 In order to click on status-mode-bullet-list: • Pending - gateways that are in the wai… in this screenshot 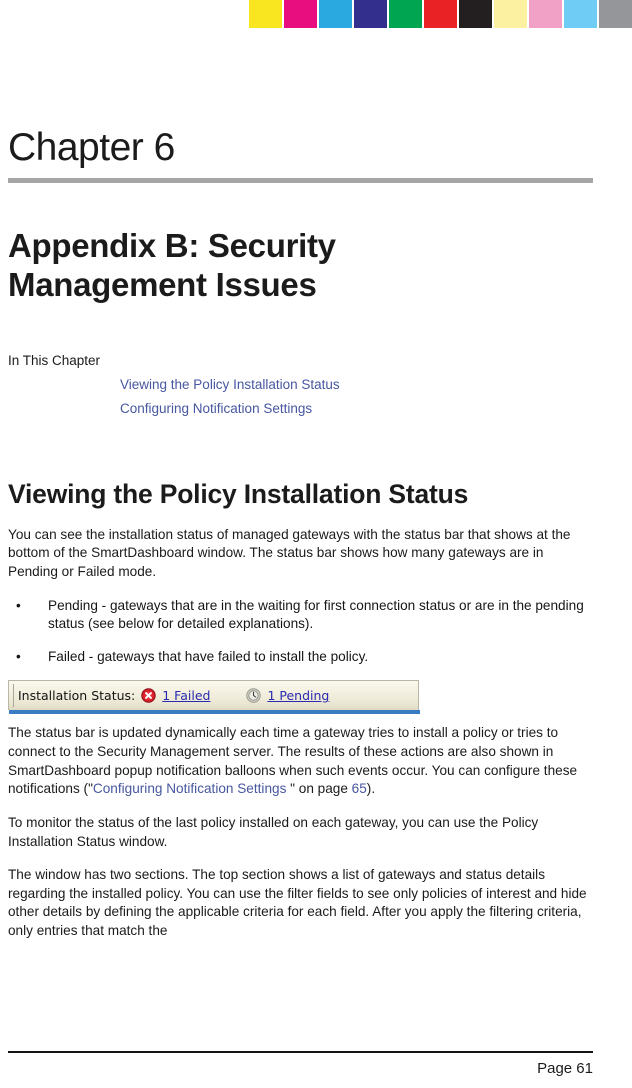, I will do `click(300, 632)`.